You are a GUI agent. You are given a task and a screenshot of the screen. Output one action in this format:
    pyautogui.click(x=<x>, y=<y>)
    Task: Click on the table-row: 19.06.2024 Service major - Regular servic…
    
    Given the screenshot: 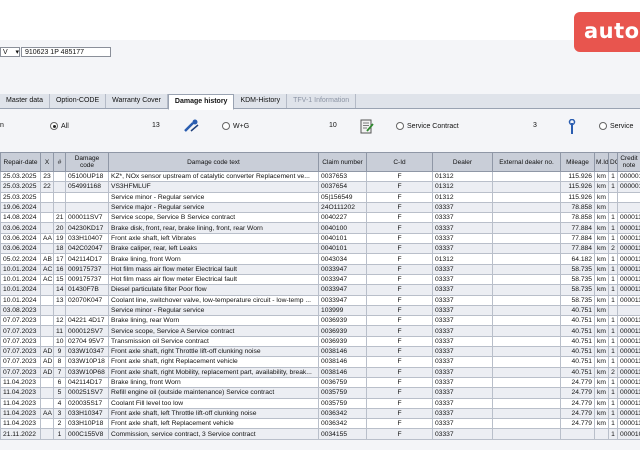 What is the action you would take?
    pyautogui.click(x=320, y=207)
    